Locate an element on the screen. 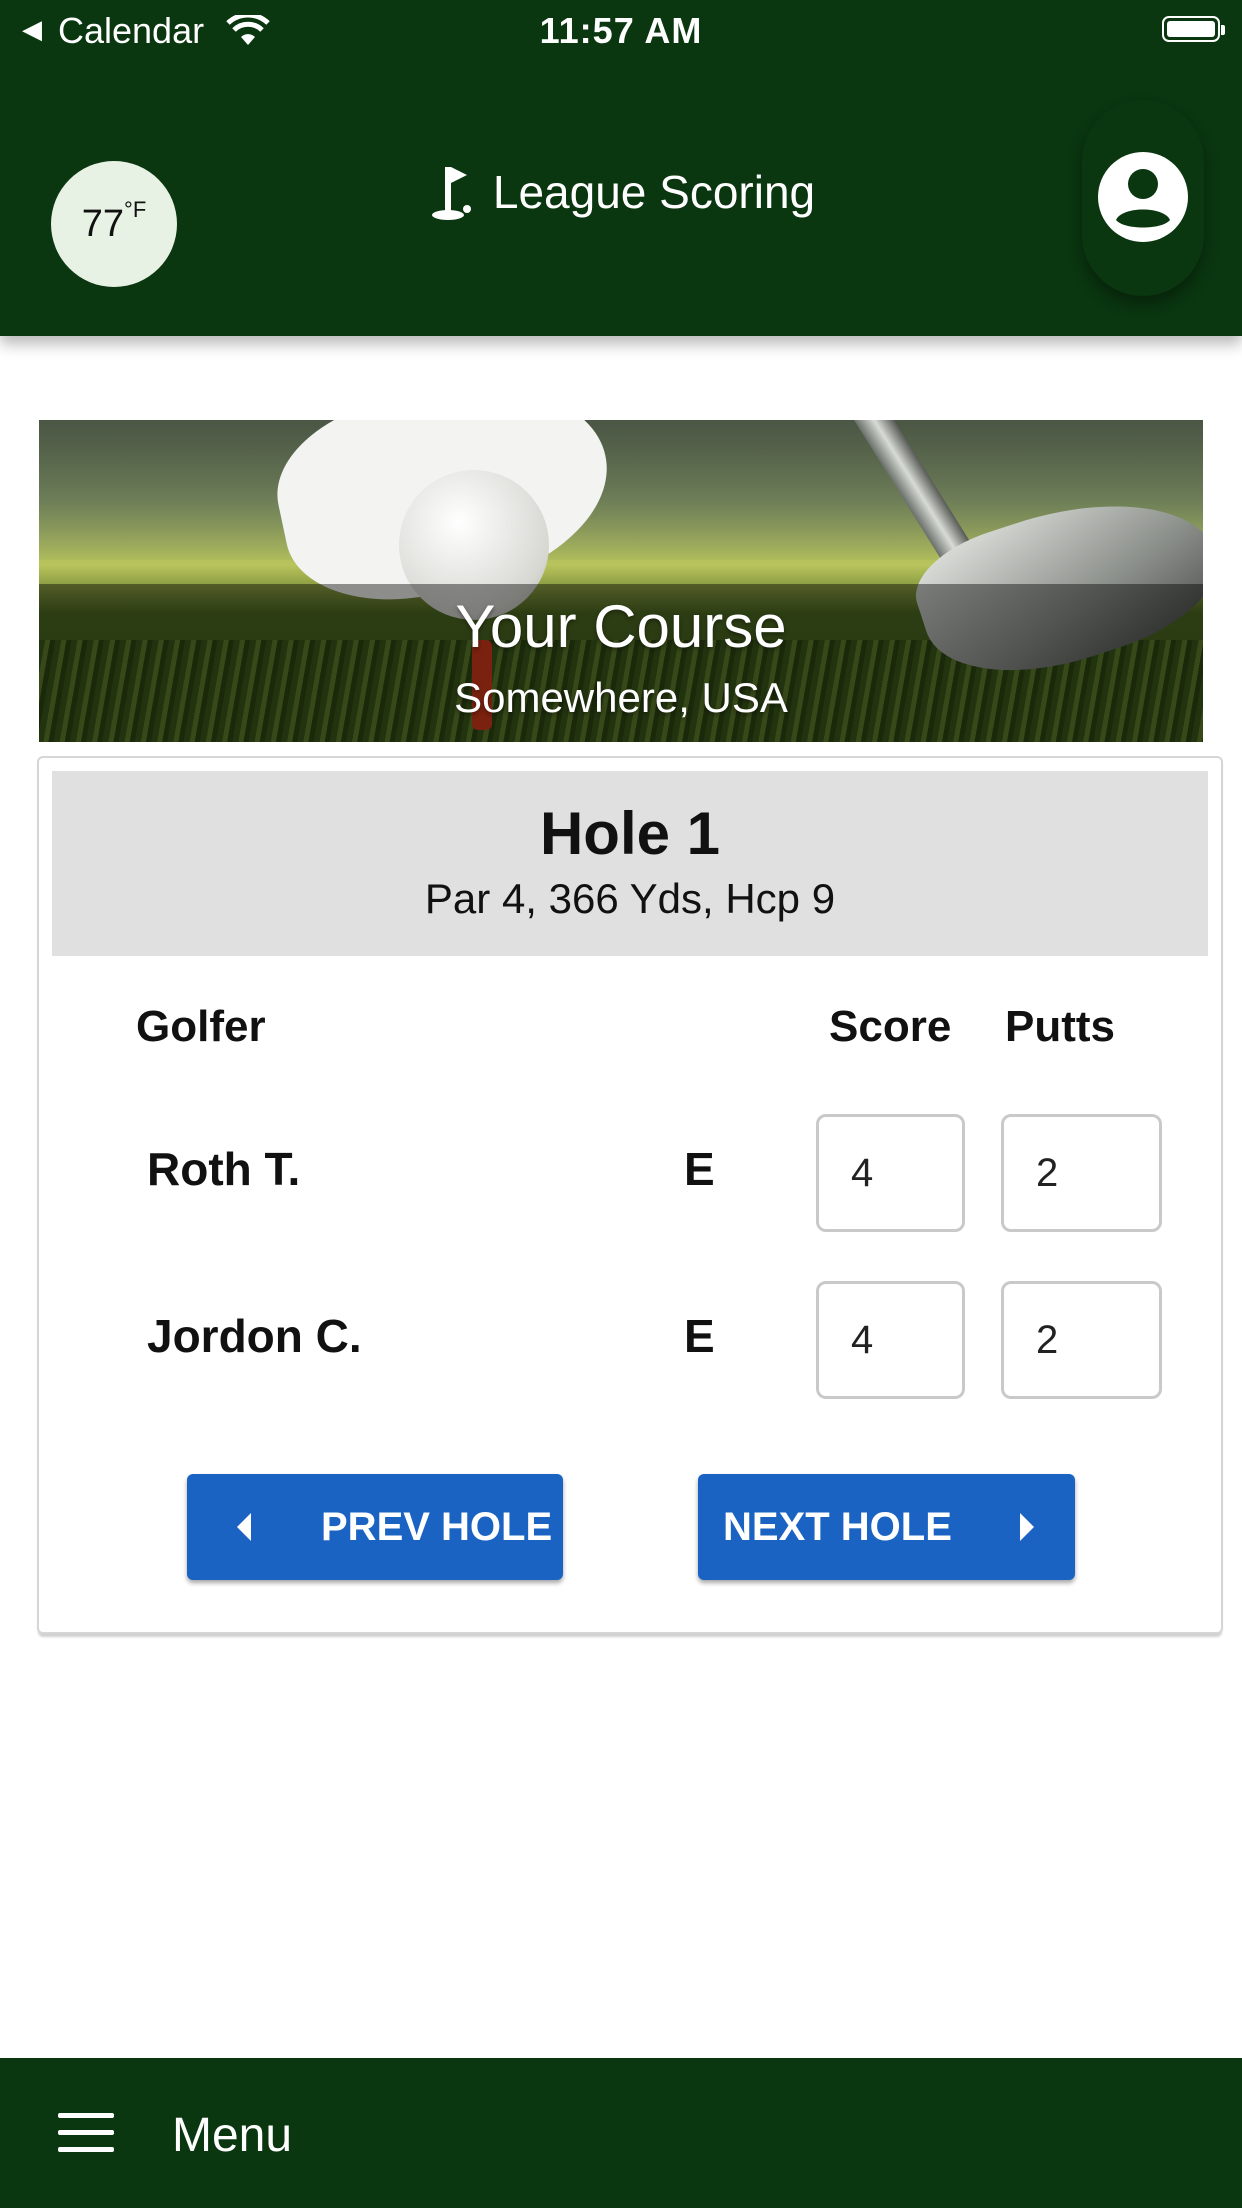 The height and width of the screenshot is (2208, 1242). account-circle-icon is located at coordinates (1143, 197).